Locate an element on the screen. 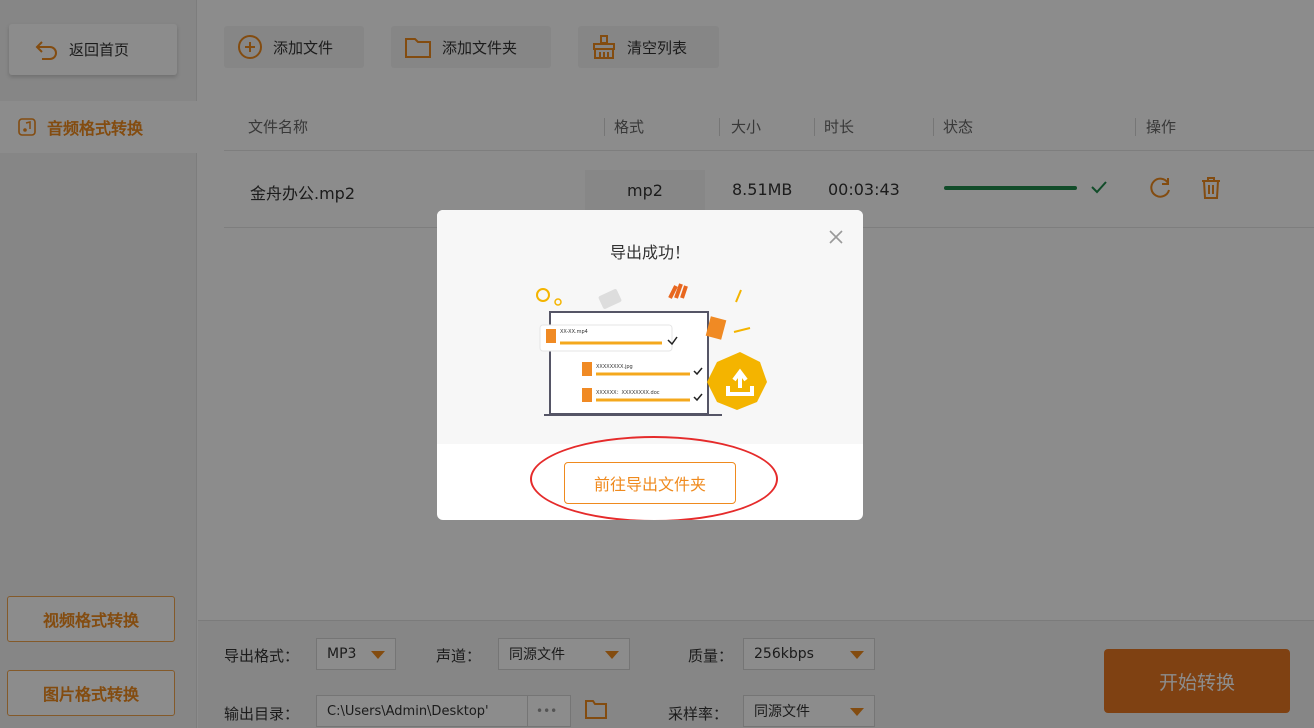 The width and height of the screenshot is (1314, 728). close-icon is located at coordinates (836, 237).